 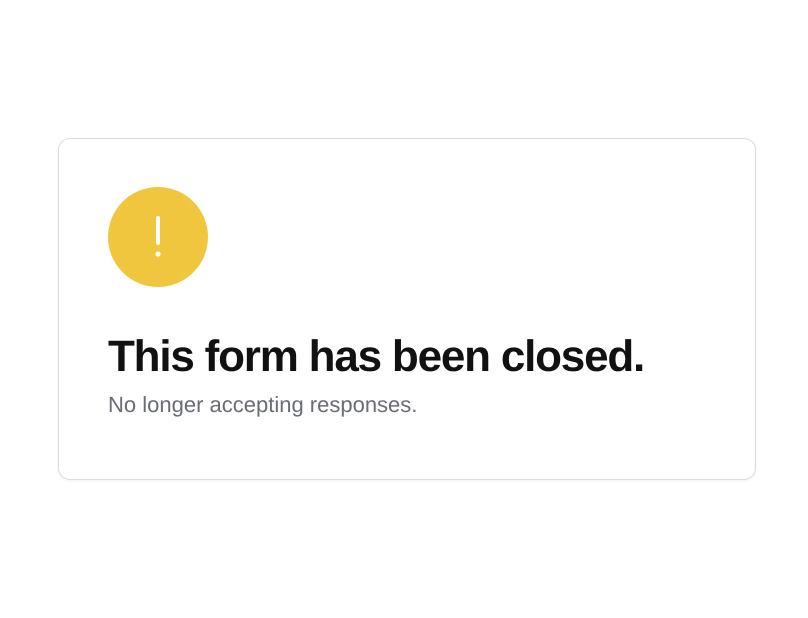 What do you see at coordinates (263, 405) in the screenshot?
I see `closed-message: No longer accepting responses.` at bounding box center [263, 405].